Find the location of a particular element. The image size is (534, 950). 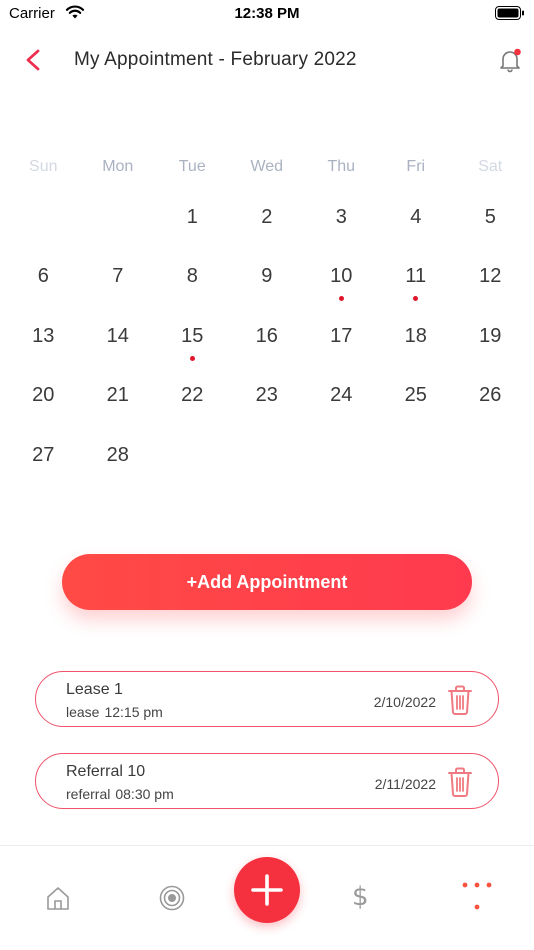

plus-icon is located at coordinates (267, 890).